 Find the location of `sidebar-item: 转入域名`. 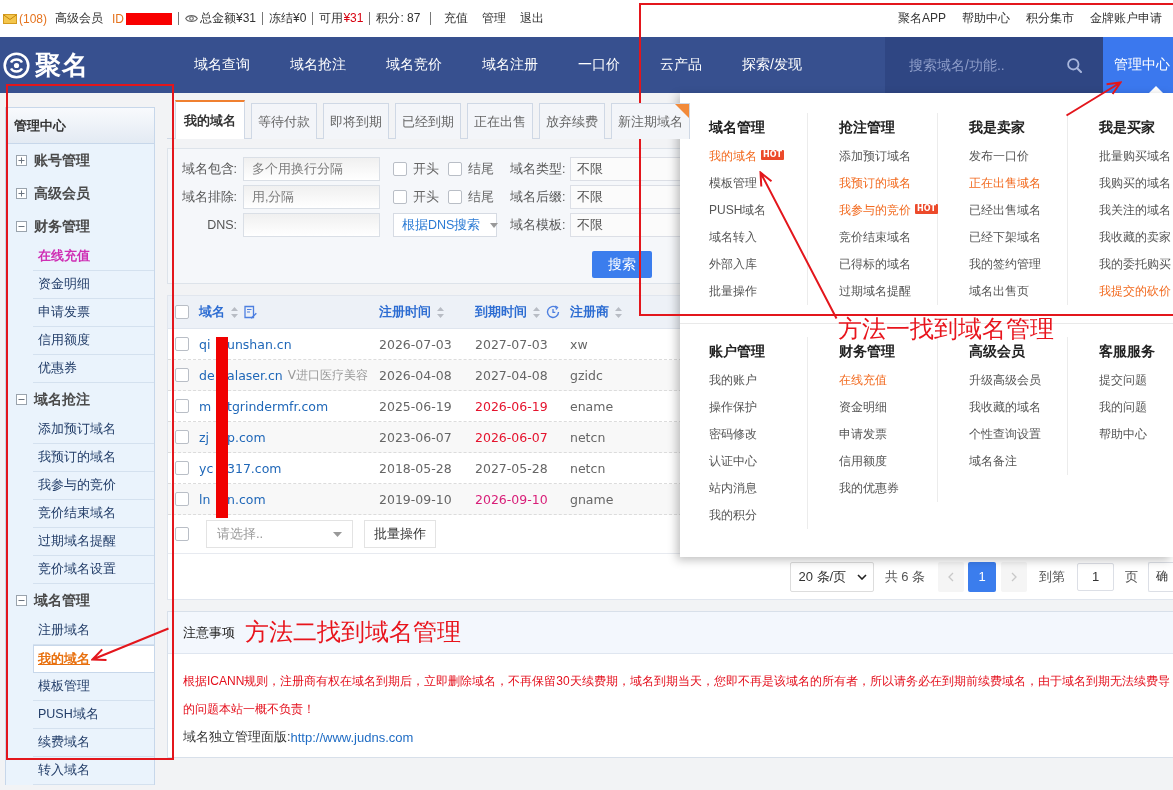

sidebar-item: 转入域名 is located at coordinates (64, 770).